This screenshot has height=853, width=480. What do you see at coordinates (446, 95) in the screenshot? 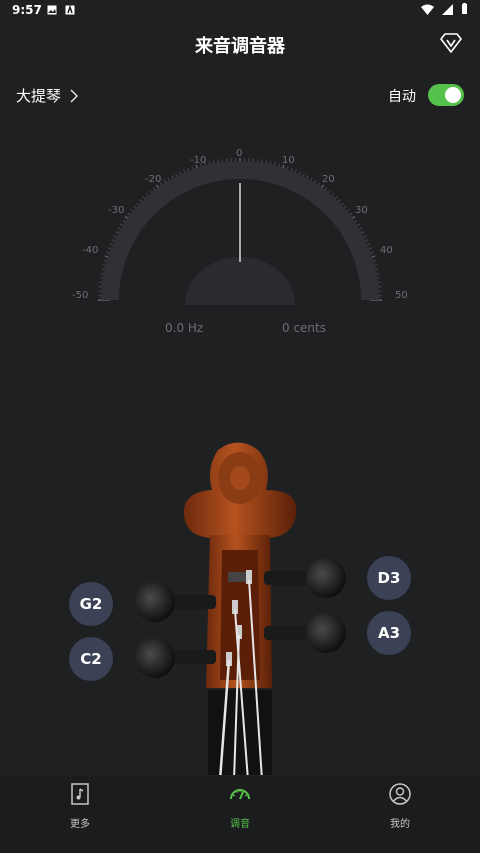
I see `auto-toggle` at bounding box center [446, 95].